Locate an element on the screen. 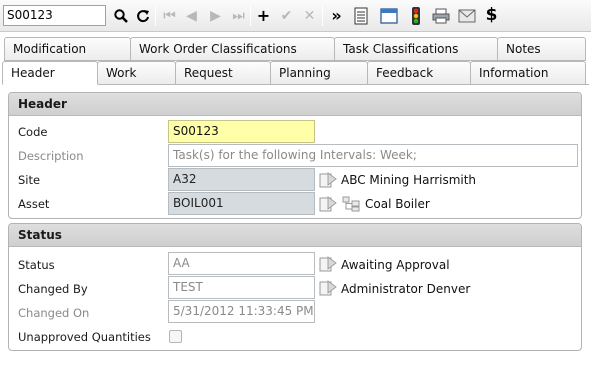  cost-icon: $ is located at coordinates (491, 15).